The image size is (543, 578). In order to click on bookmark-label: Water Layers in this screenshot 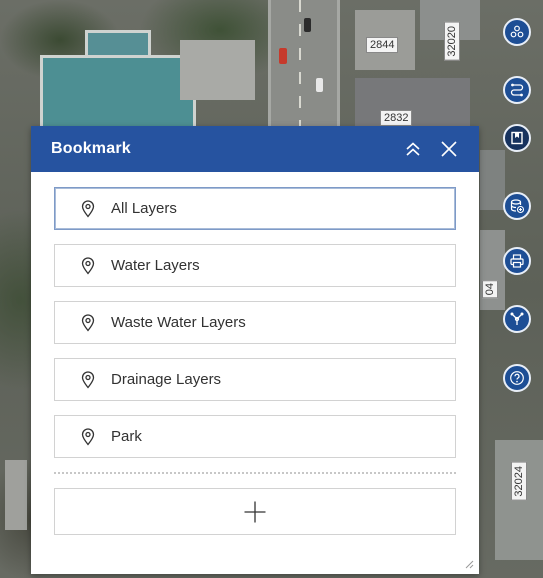, I will do `click(155, 265)`.